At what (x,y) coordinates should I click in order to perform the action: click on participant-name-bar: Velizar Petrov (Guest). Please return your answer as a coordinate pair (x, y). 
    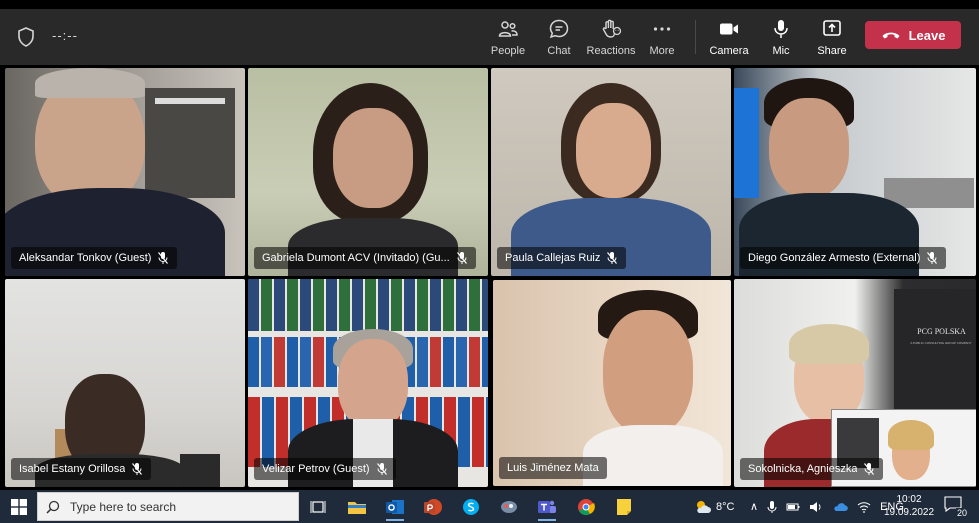
    Looking at the image, I should click on (325, 469).